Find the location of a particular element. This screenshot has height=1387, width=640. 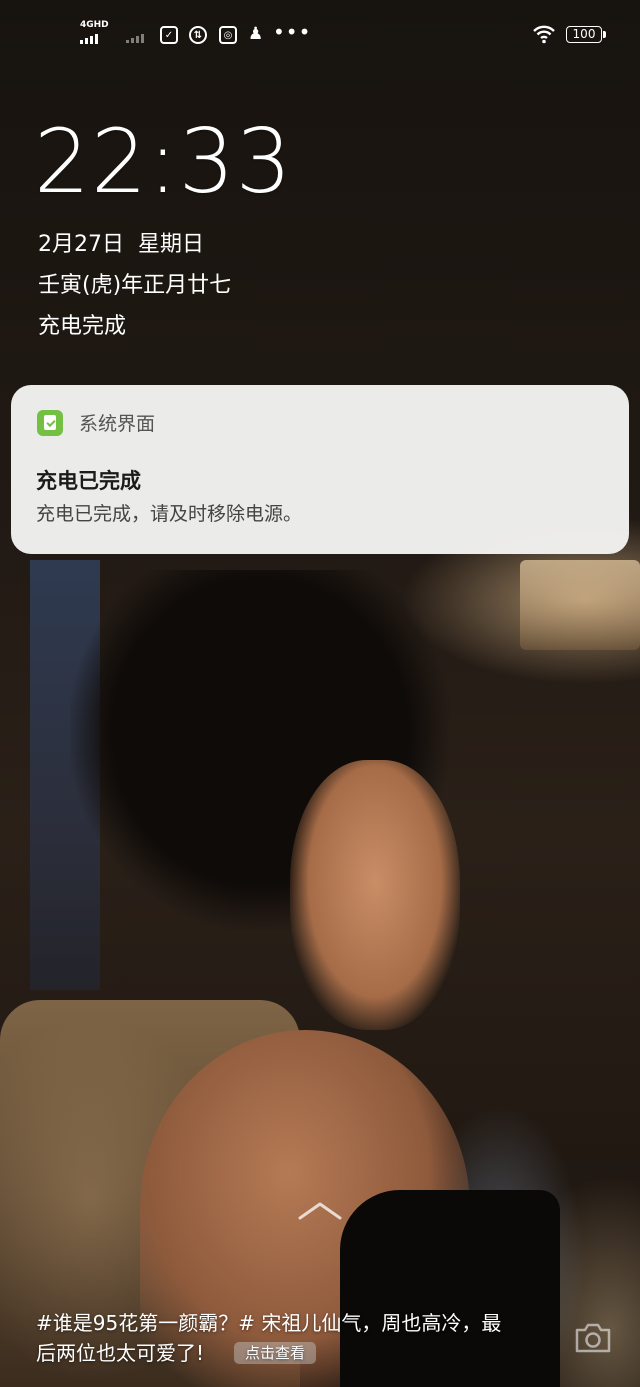

caption-line-2-text: 后两位也太可爱了! is located at coordinates (120, 1353).